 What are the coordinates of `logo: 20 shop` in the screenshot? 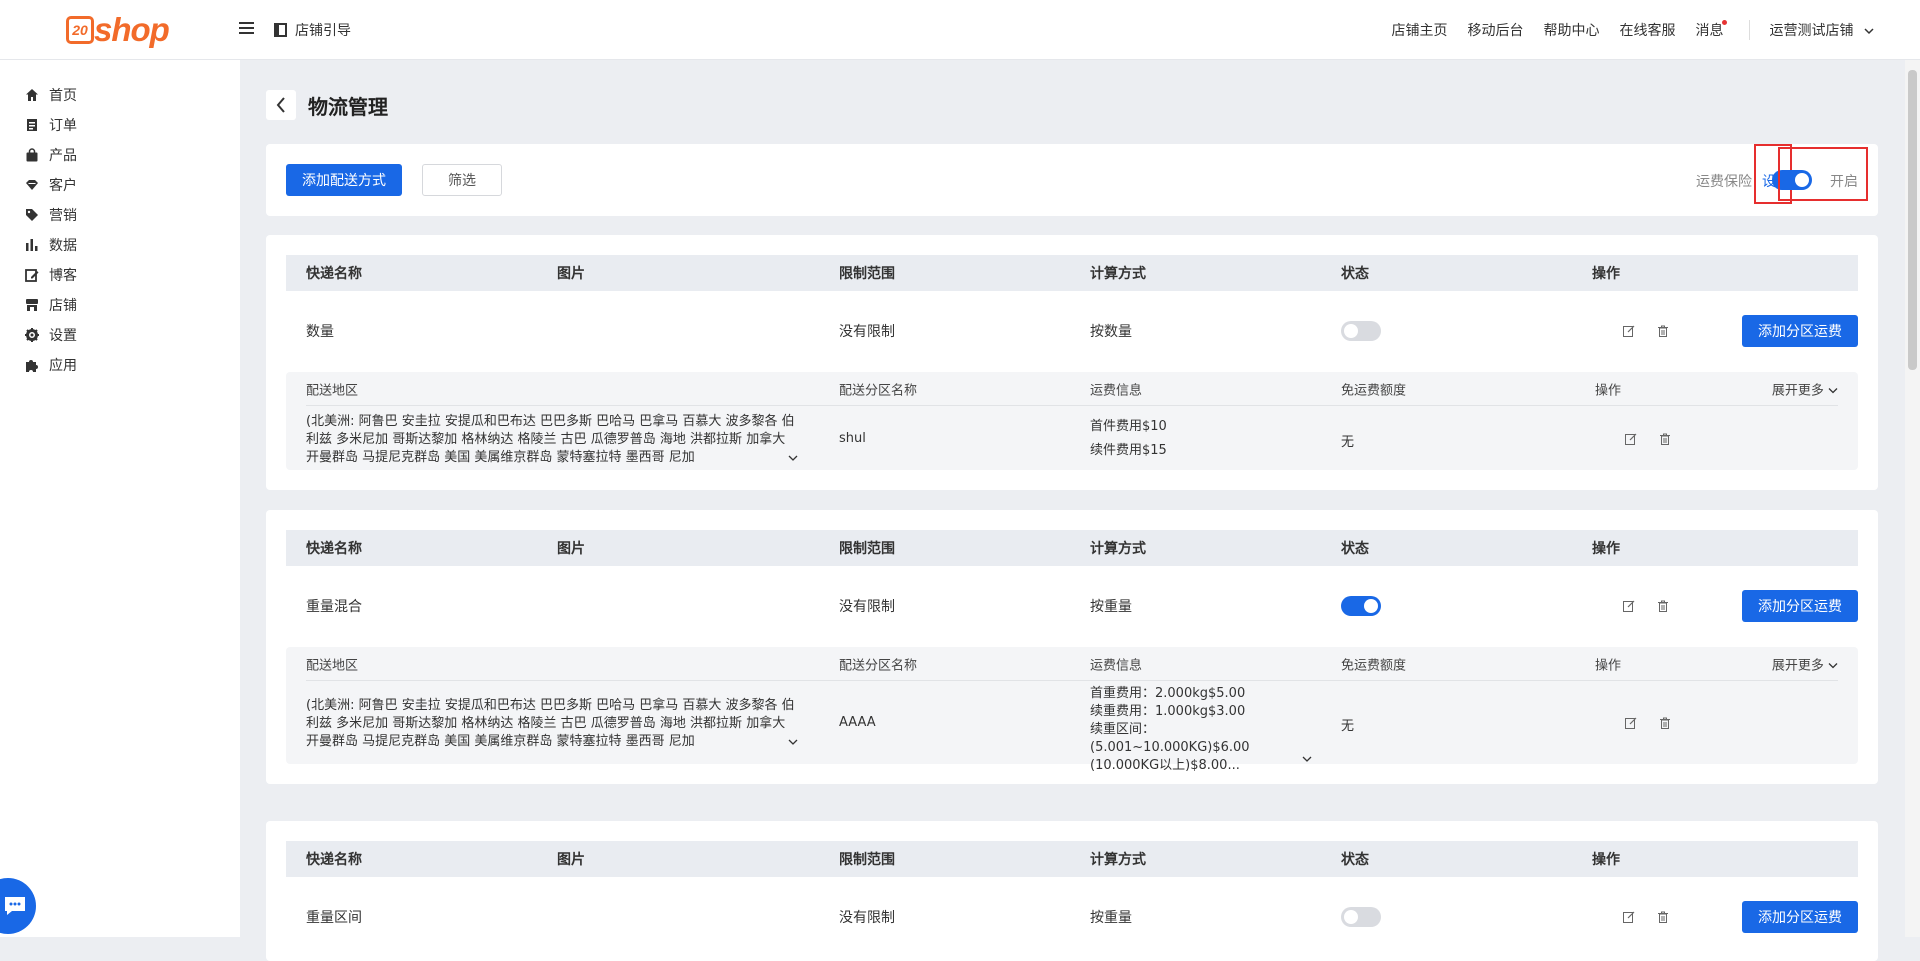 It's located at (118, 30).